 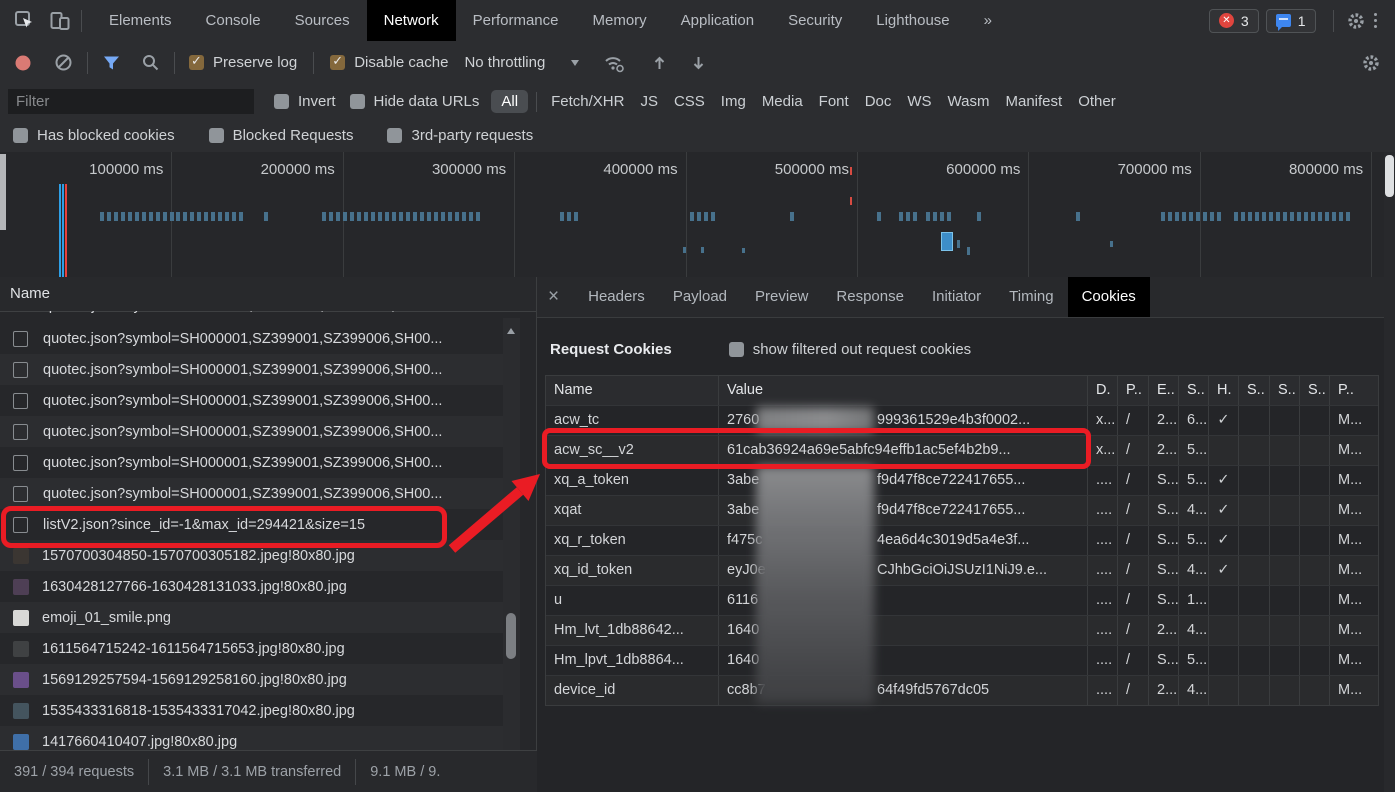 What do you see at coordinates (614, 63) in the screenshot?
I see `network-conditions-icon` at bounding box center [614, 63].